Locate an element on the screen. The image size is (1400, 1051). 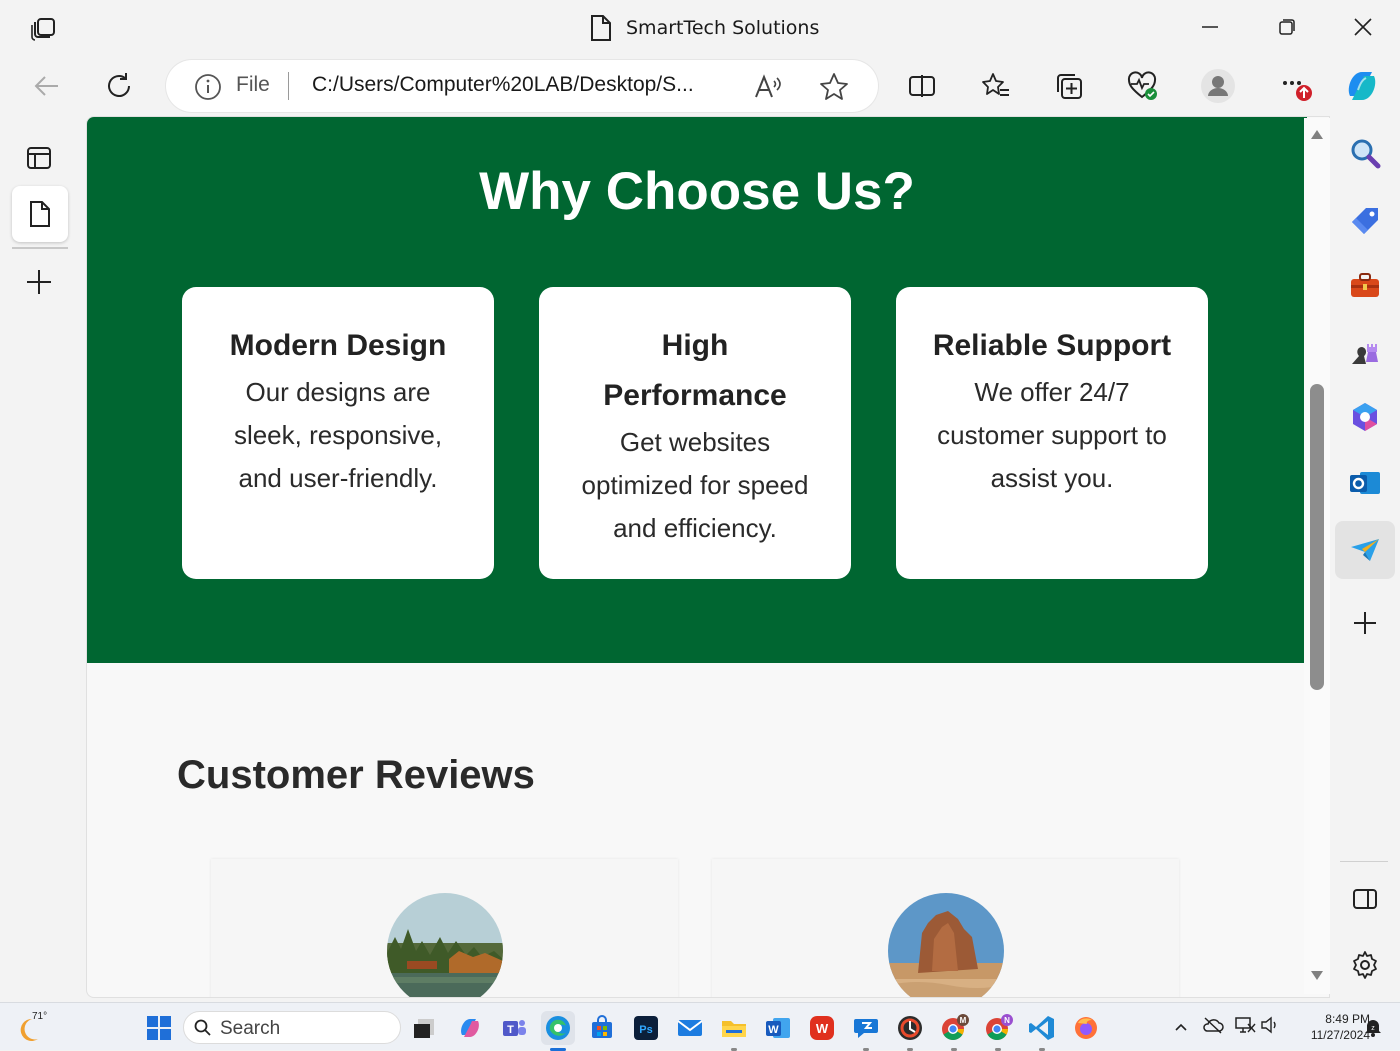
title-bar: SmartTech Solutions is located at coordinates (700, 27).